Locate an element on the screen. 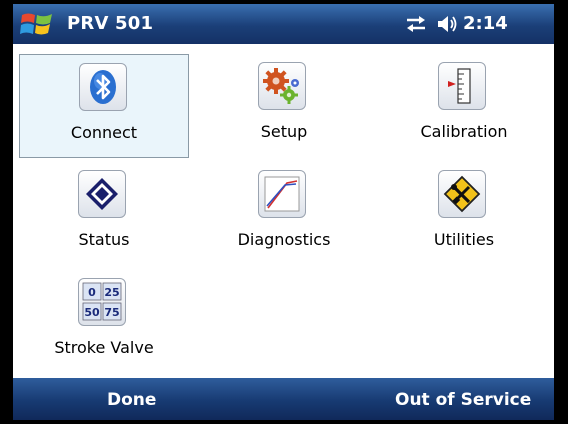 The height and width of the screenshot is (424, 568). menu-item-diagnostics: Diagnostics is located at coordinates (284, 214).